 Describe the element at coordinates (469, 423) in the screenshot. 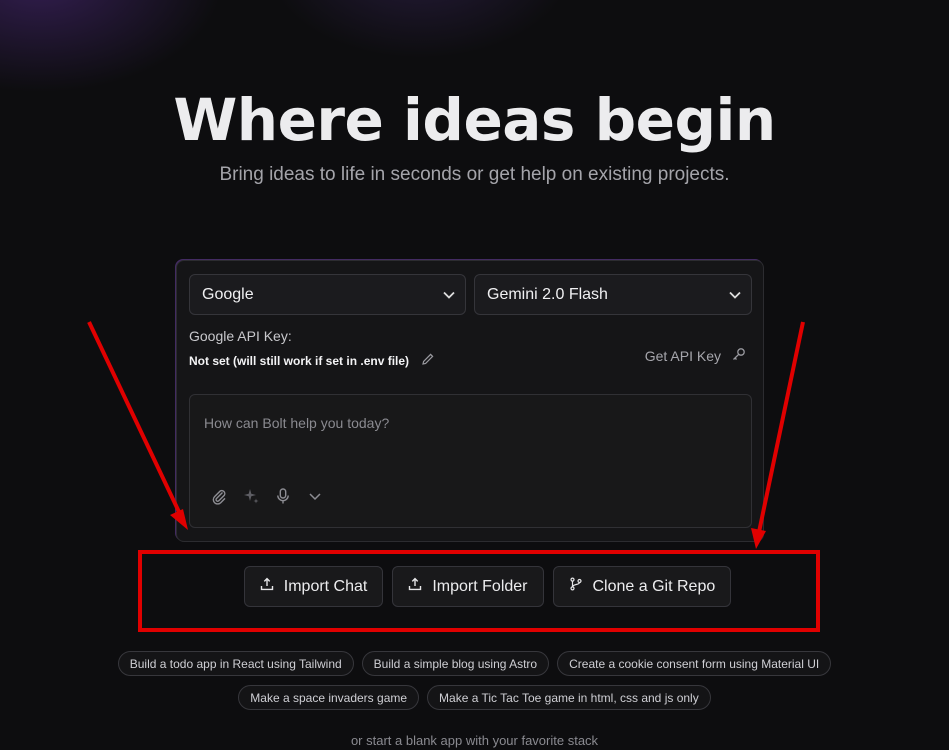

I see `prompt-input` at that location.